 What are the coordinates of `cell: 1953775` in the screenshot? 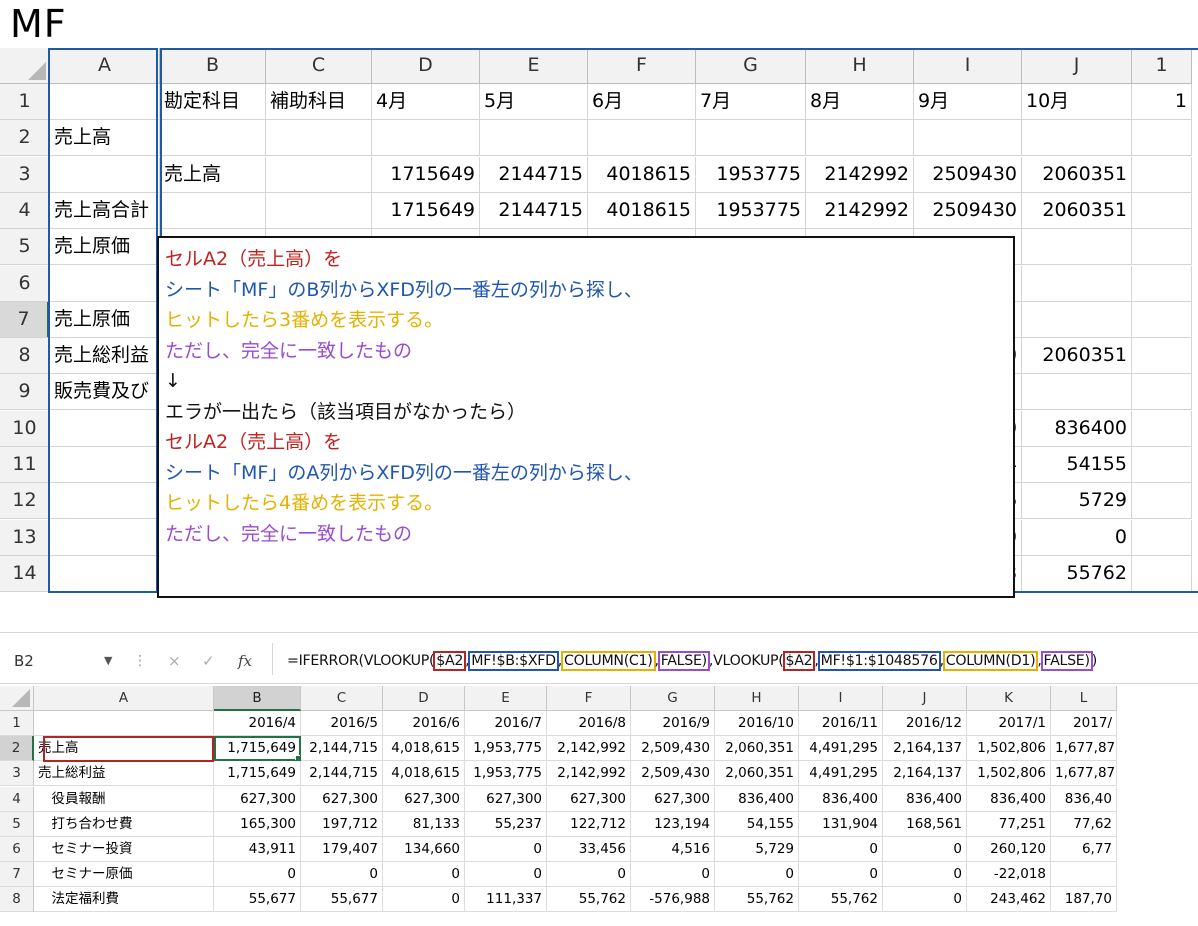 It's located at (751, 210).